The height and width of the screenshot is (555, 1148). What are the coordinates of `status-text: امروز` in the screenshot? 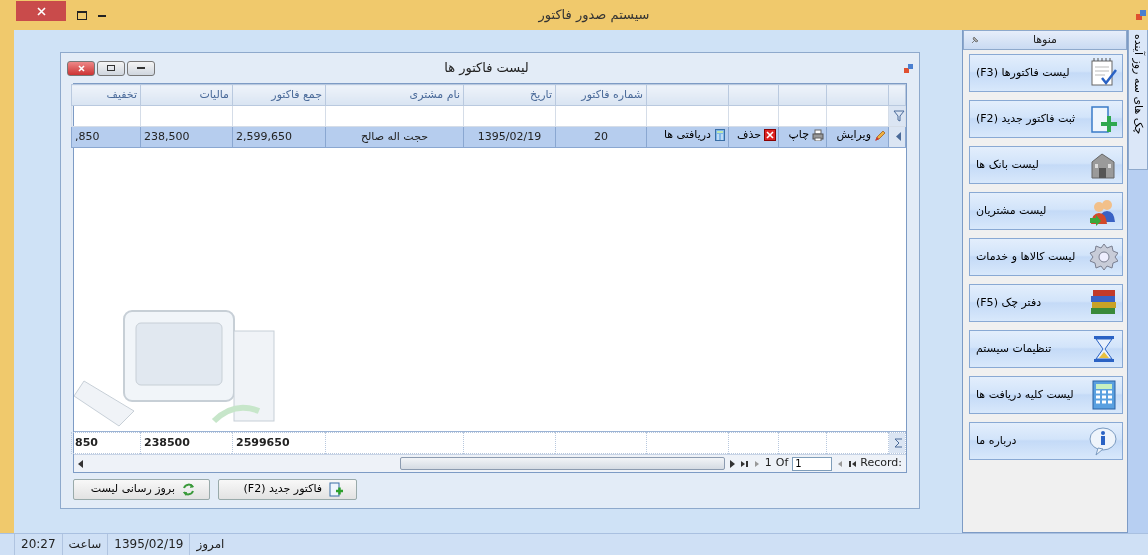 It's located at (210, 544).